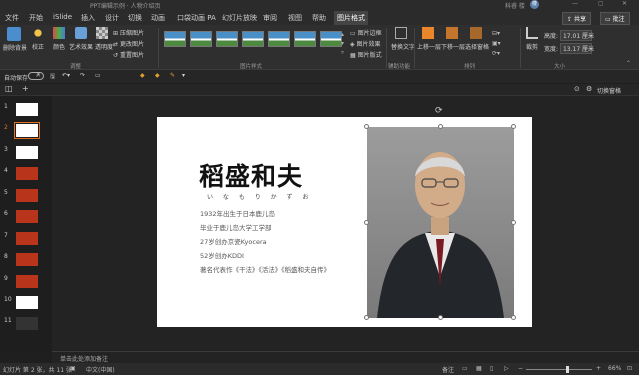  Describe the element at coordinates (609, 90) in the screenshot. I see `switch-pane-button: 切换窗格` at that location.